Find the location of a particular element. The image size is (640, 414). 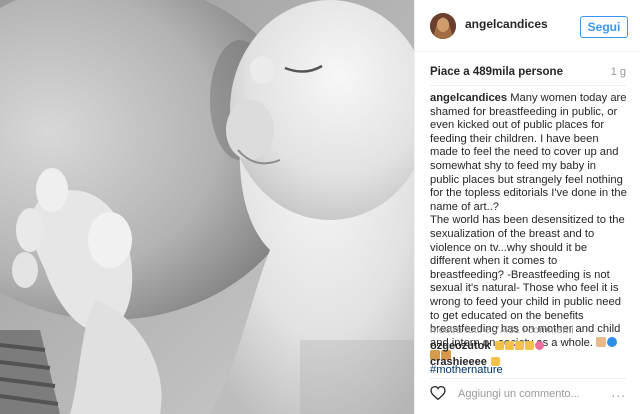

raised-hands-emoji-icon is located at coordinates (495, 361).